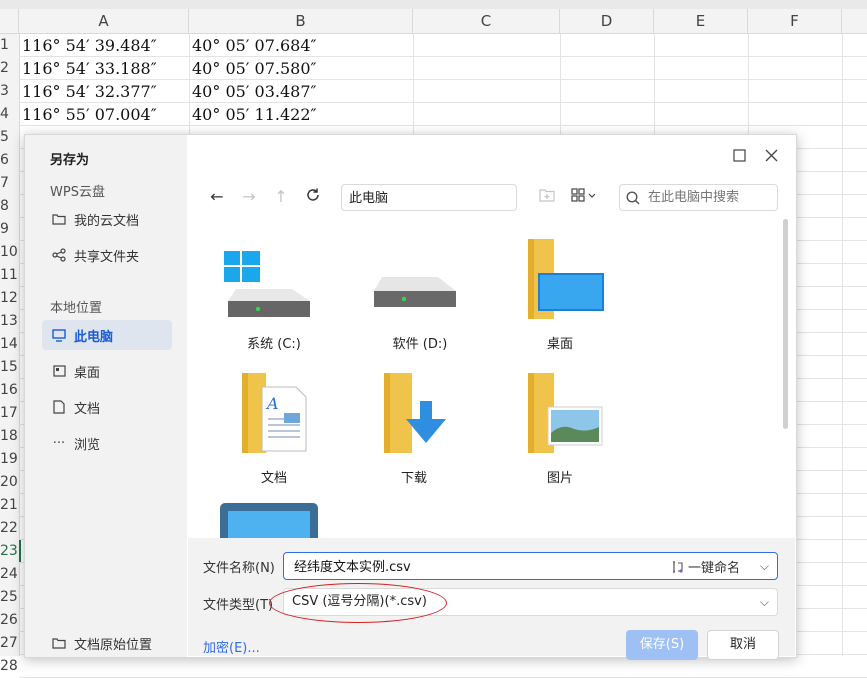 This screenshot has width=867, height=678. What do you see at coordinates (9, 114) in the screenshot?
I see `row-header: 4` at bounding box center [9, 114].